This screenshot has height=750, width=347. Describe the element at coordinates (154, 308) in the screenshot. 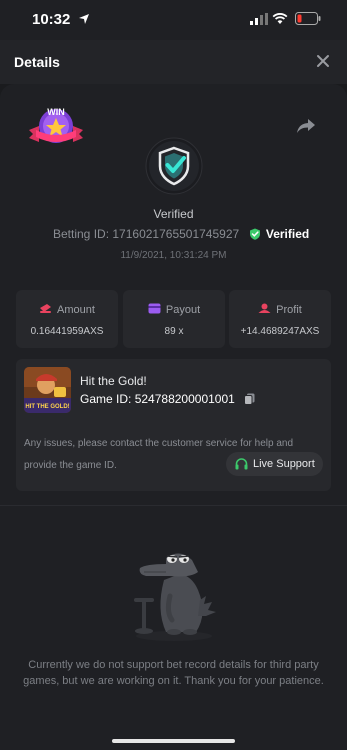

I see `payout-icon` at that location.